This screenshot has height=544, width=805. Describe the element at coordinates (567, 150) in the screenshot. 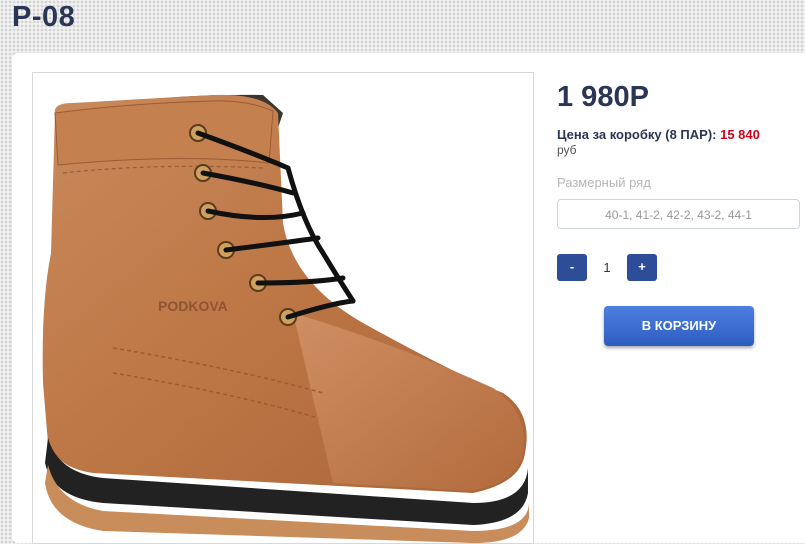

I see `currency-label: руб` at that location.